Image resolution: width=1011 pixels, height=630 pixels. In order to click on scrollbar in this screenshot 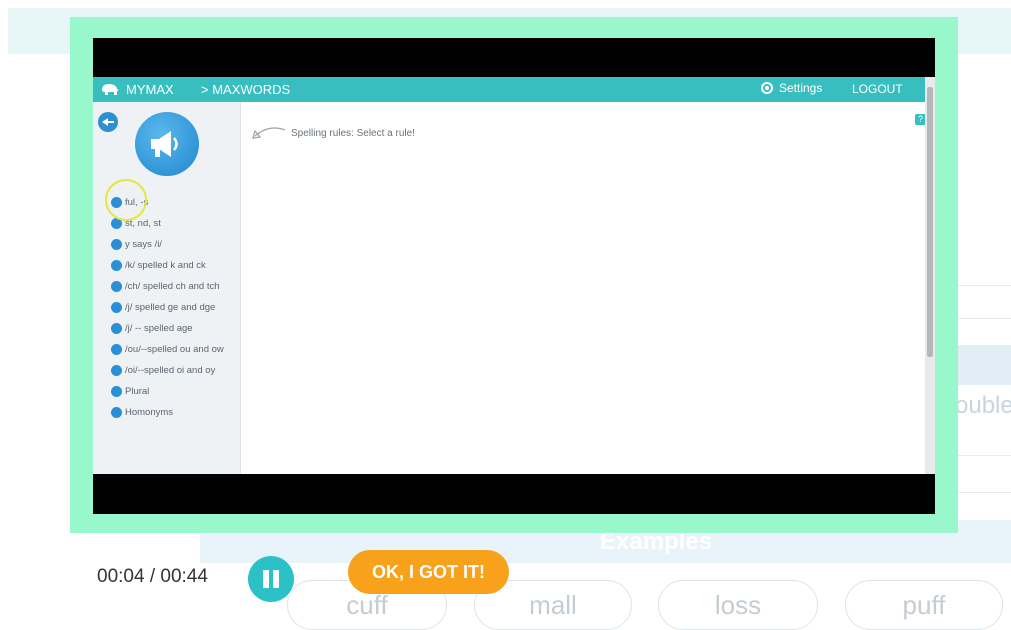, I will do `click(930, 275)`.